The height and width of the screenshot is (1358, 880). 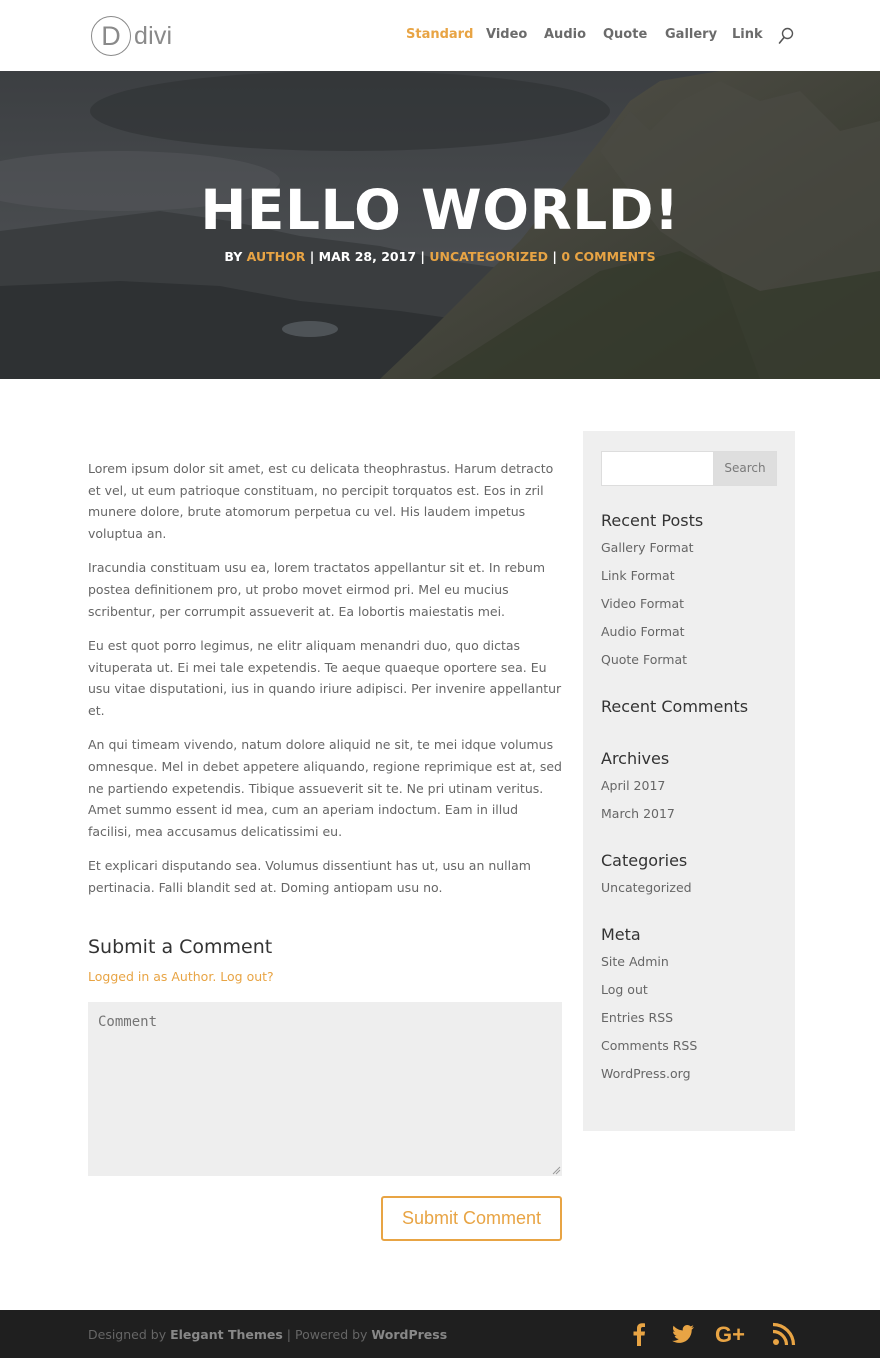 I want to click on svg-text: G+, so click(x=730, y=1334).